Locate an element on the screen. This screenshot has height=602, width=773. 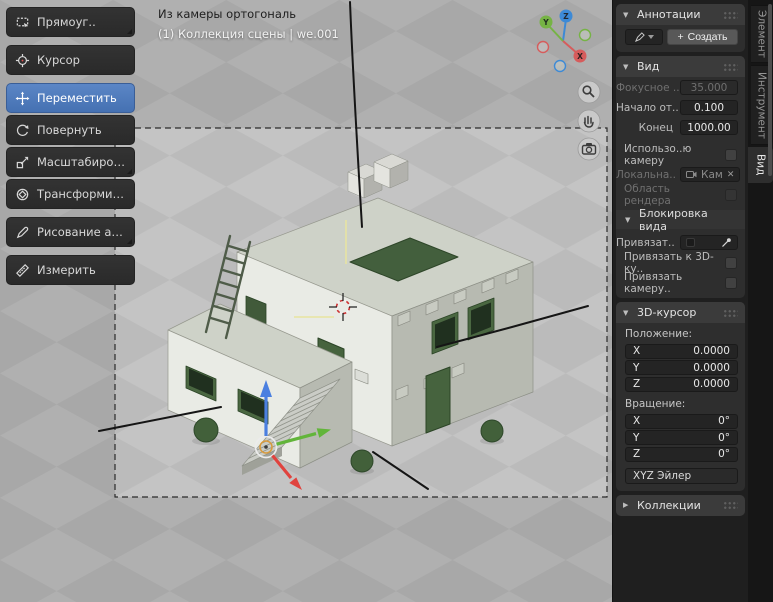
tool-annotate: Рисование анно.. is located at coordinates (70, 232).